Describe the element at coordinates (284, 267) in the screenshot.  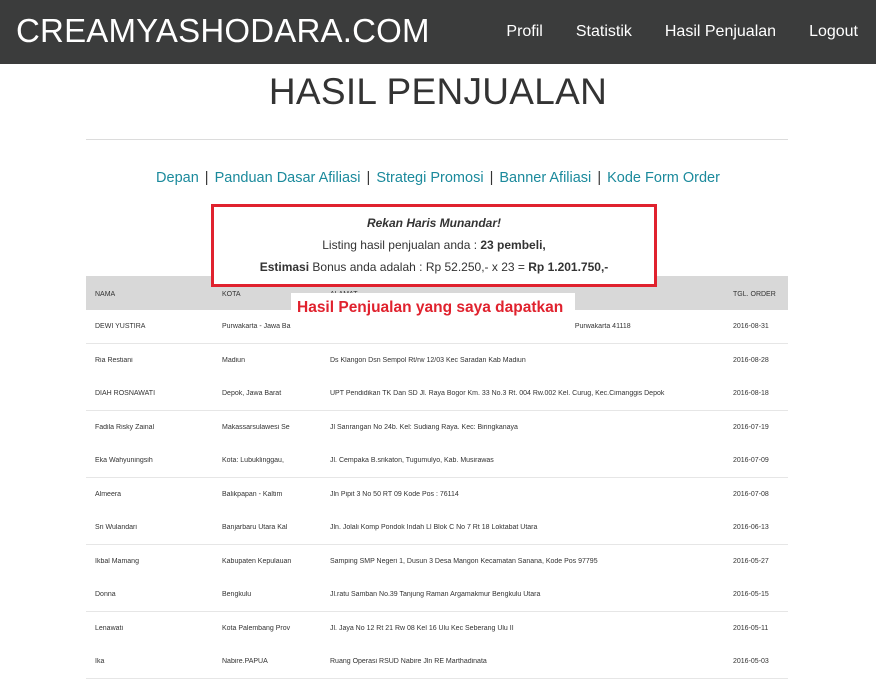
I see `estimasi-label: Estimasi` at that location.